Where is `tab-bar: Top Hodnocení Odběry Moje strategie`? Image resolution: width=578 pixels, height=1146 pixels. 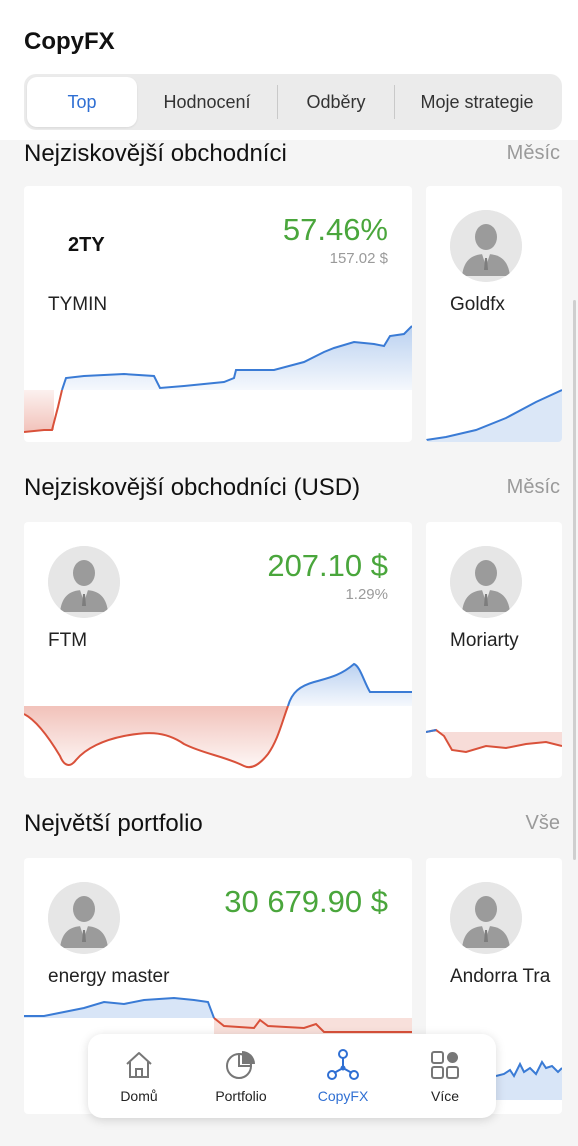 tab-bar: Top Hodnocení Odběry Moje strategie is located at coordinates (293, 102).